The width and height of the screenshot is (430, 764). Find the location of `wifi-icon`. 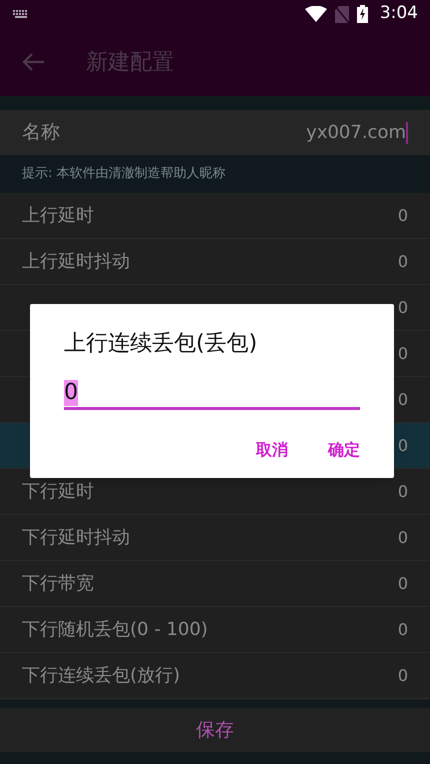

wifi-icon is located at coordinates (315, 14).